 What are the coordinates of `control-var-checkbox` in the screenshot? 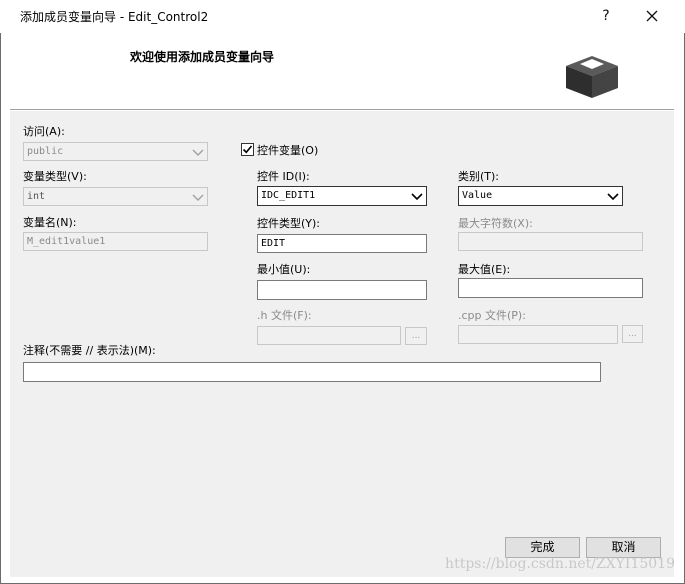 It's located at (247, 149).